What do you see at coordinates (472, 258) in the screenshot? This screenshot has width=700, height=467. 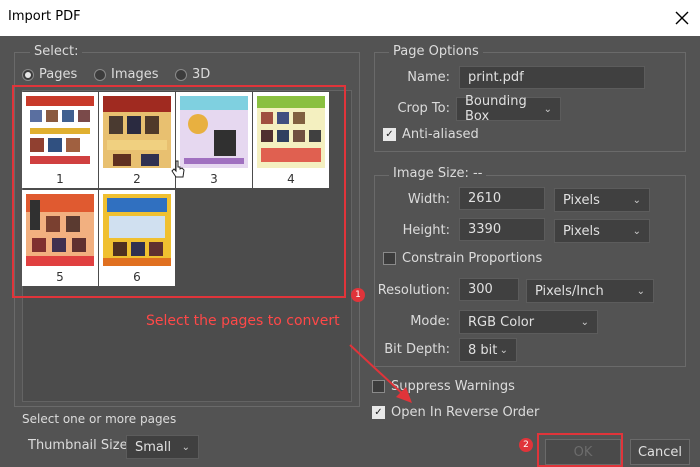 I see `checkbox-label: Constrain Proportions` at bounding box center [472, 258].